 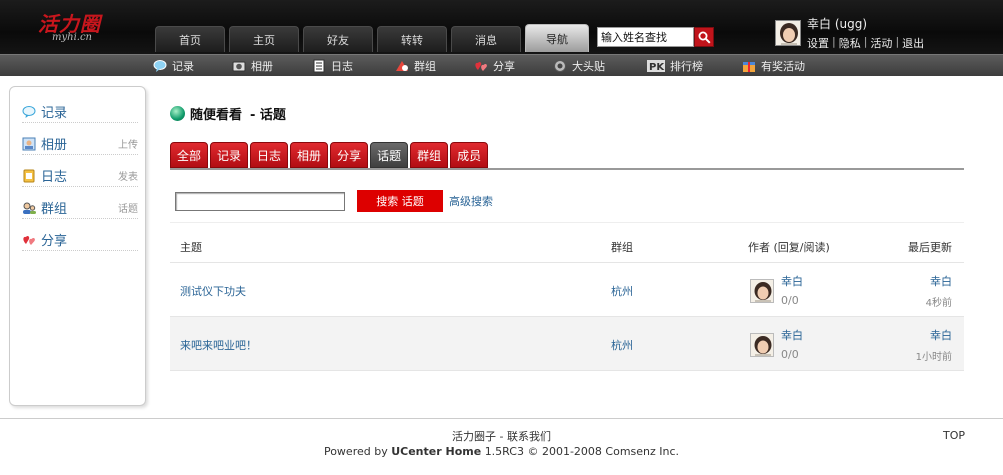 What do you see at coordinates (374, 39) in the screenshot?
I see `main-nav: 首页 主页 好友 转转 消息 导航` at bounding box center [374, 39].